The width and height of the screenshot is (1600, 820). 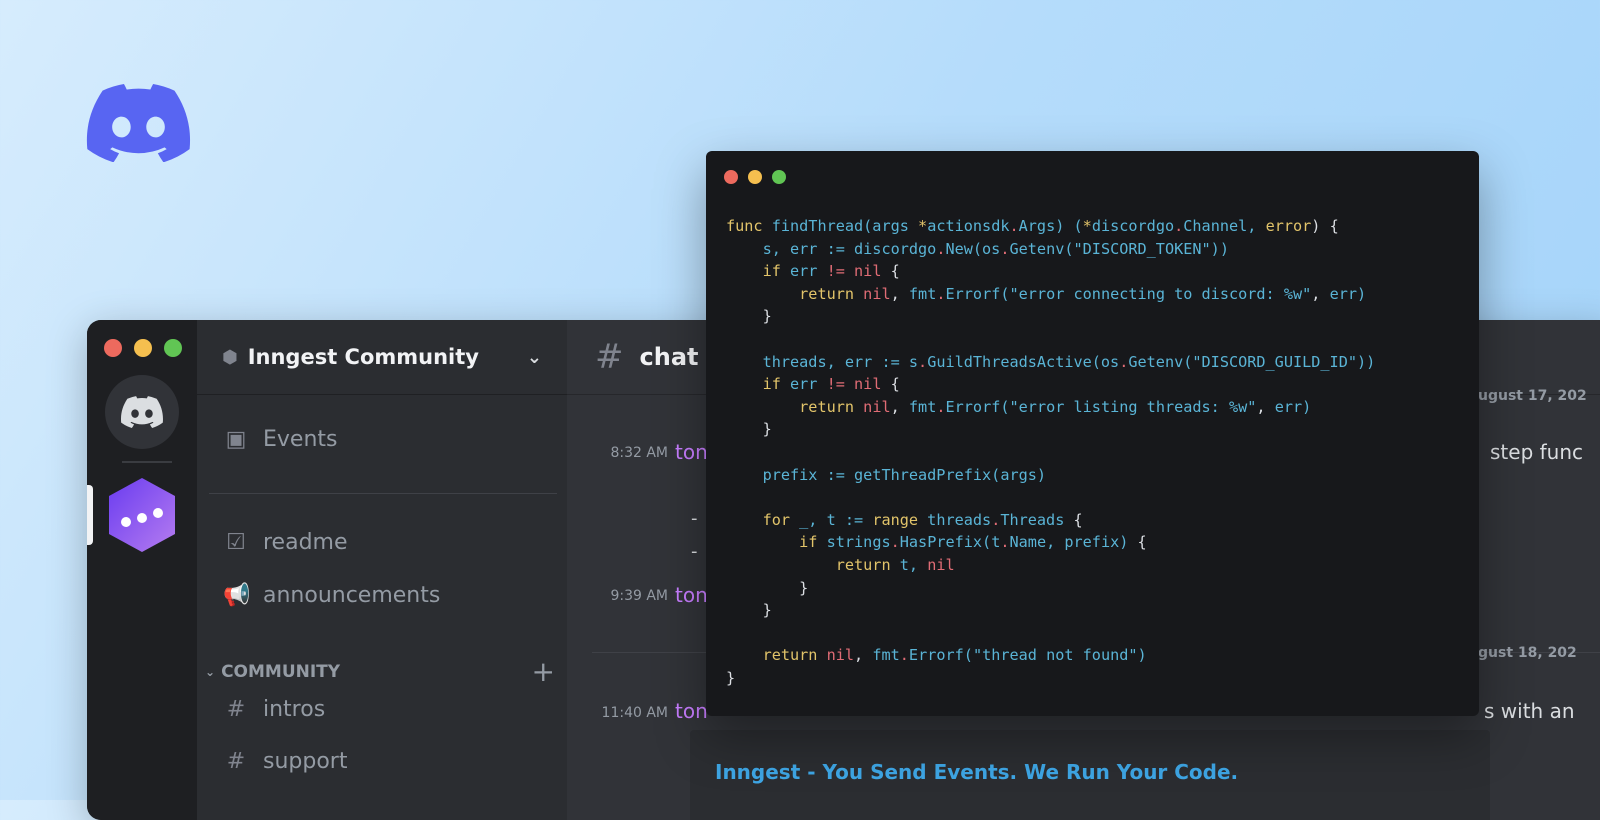 I want to click on add-channel-icon: +, so click(x=543, y=671).